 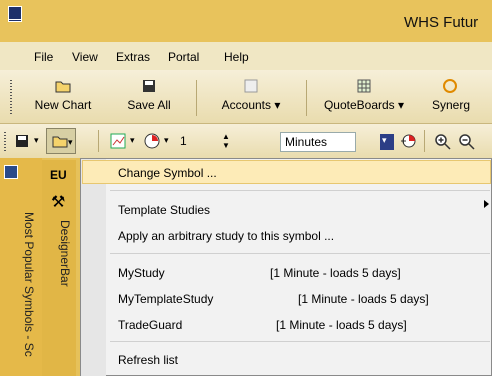 I want to click on interval-clock-icon, so click(x=152, y=141).